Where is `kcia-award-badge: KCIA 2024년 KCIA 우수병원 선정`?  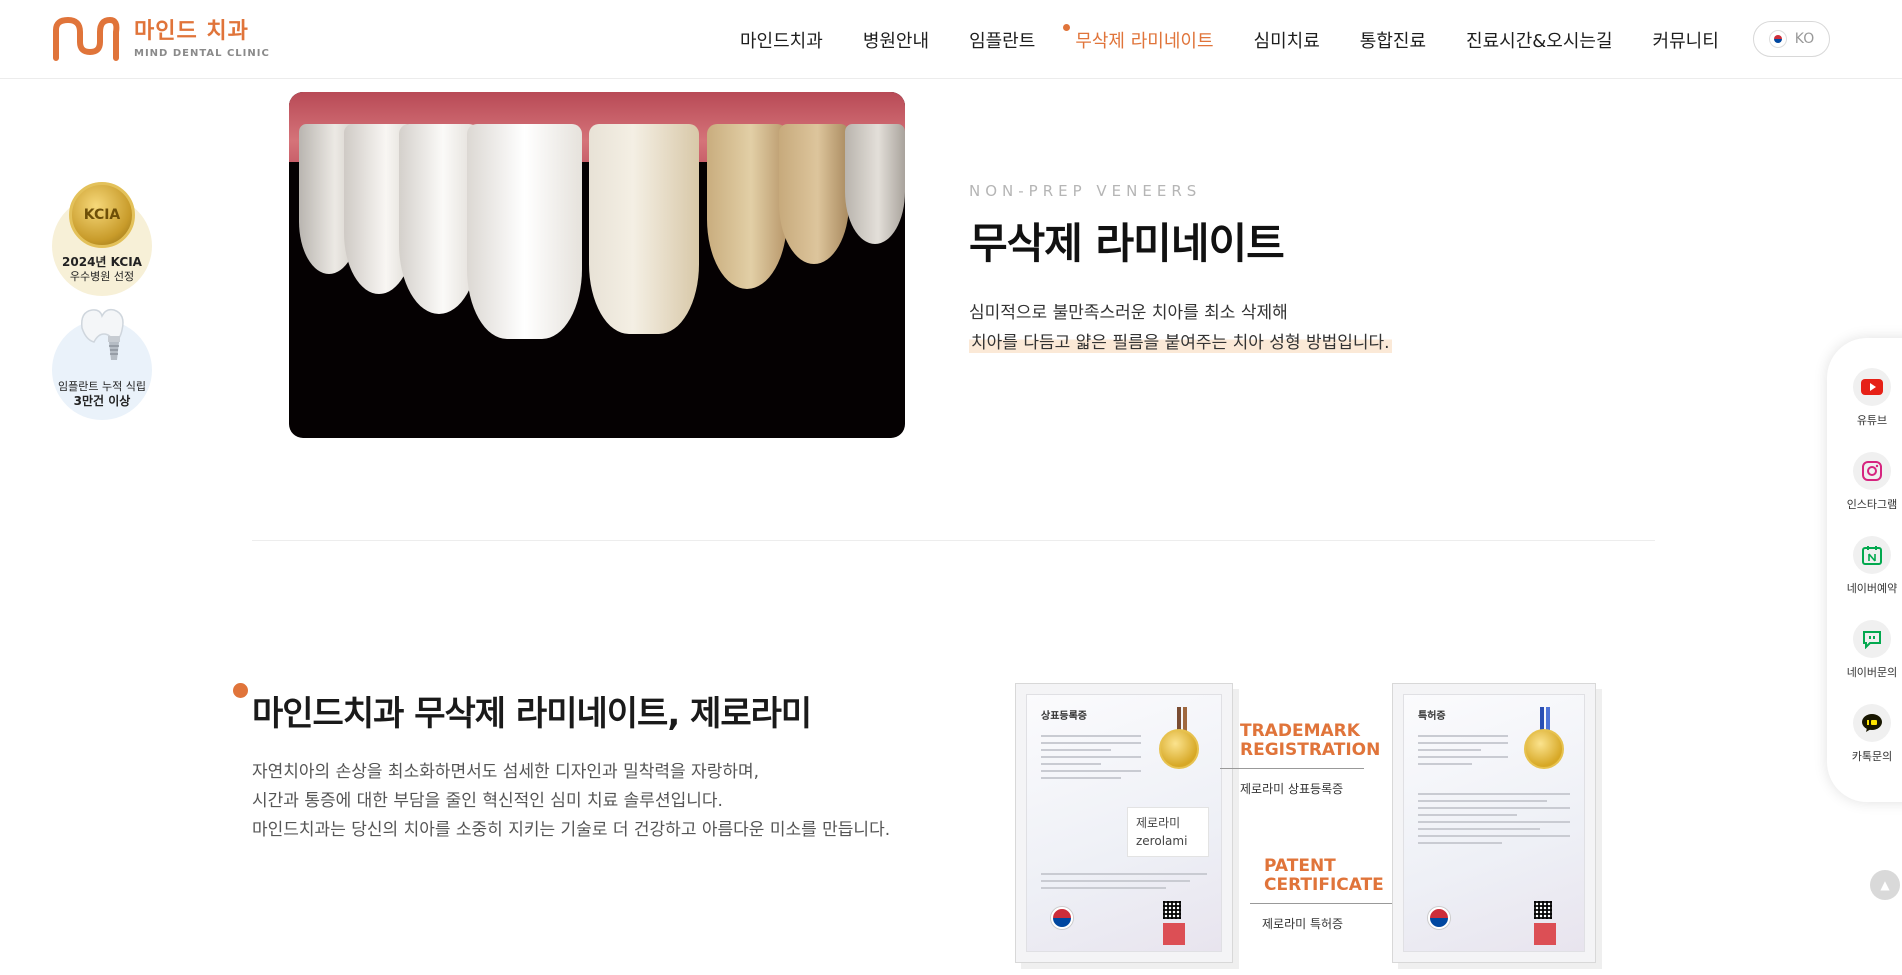 kcia-award-badge: KCIA 2024년 KCIA 우수병원 선정 is located at coordinates (102, 239).